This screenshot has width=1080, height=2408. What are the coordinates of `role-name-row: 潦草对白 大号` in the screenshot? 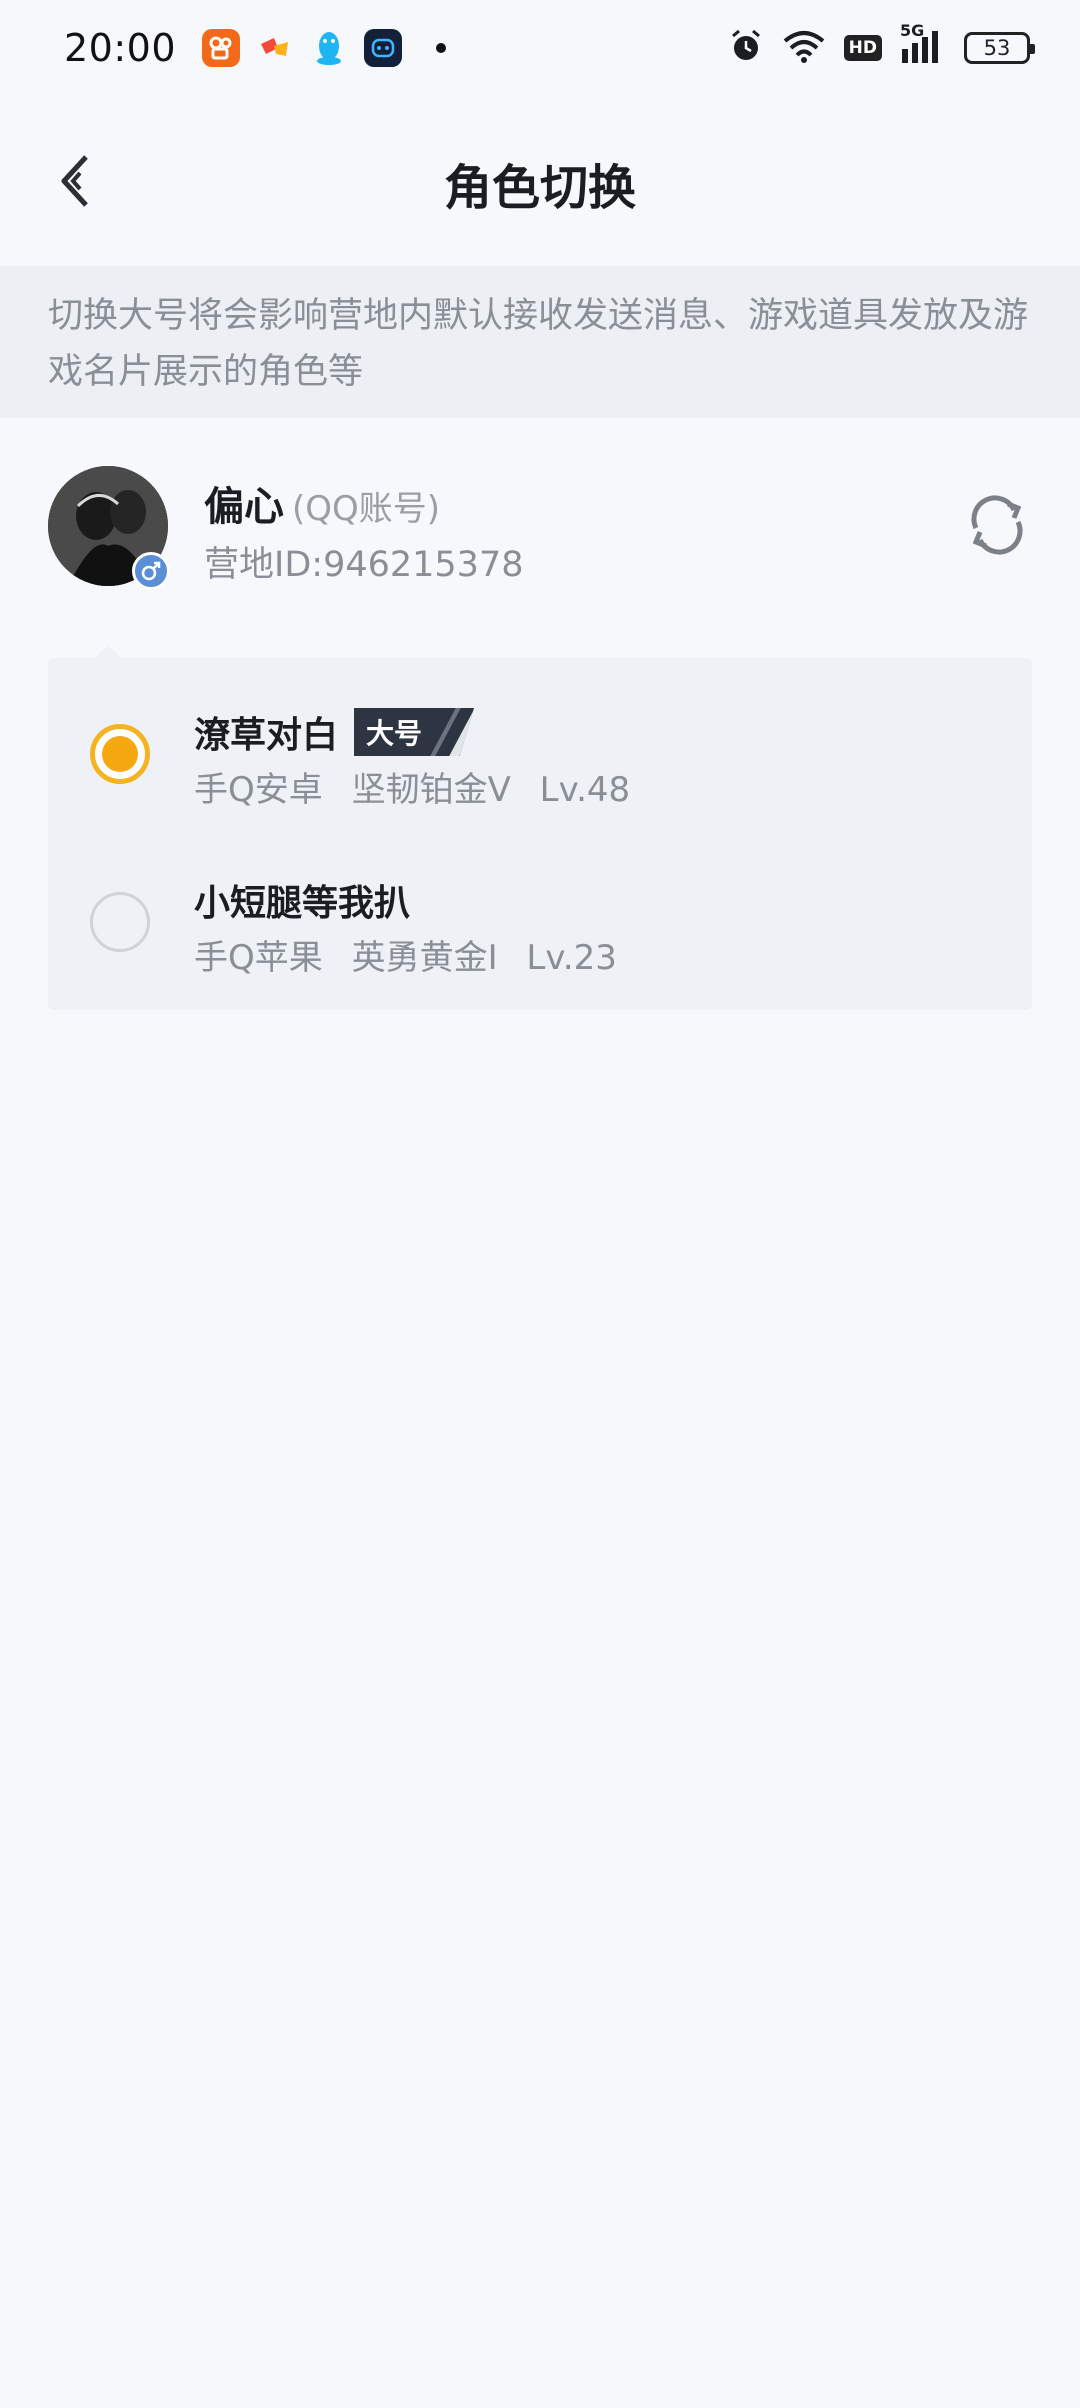 It's located at (334, 732).